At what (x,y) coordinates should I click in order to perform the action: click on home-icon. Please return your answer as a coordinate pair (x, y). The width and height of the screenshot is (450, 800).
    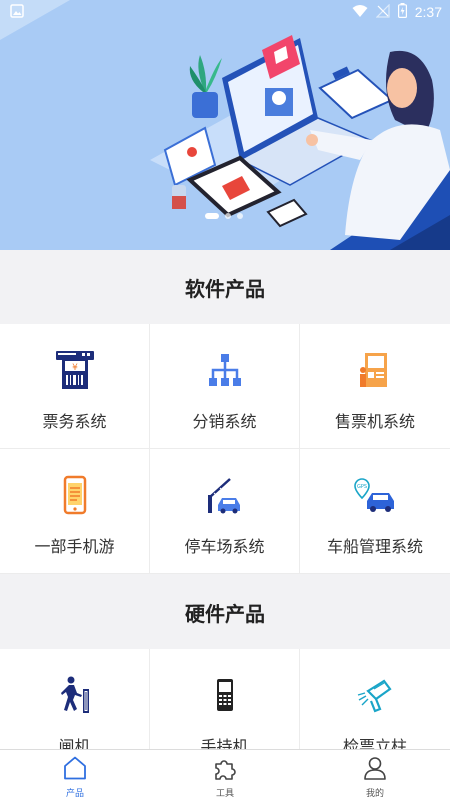
    Looking at the image, I should click on (75, 770).